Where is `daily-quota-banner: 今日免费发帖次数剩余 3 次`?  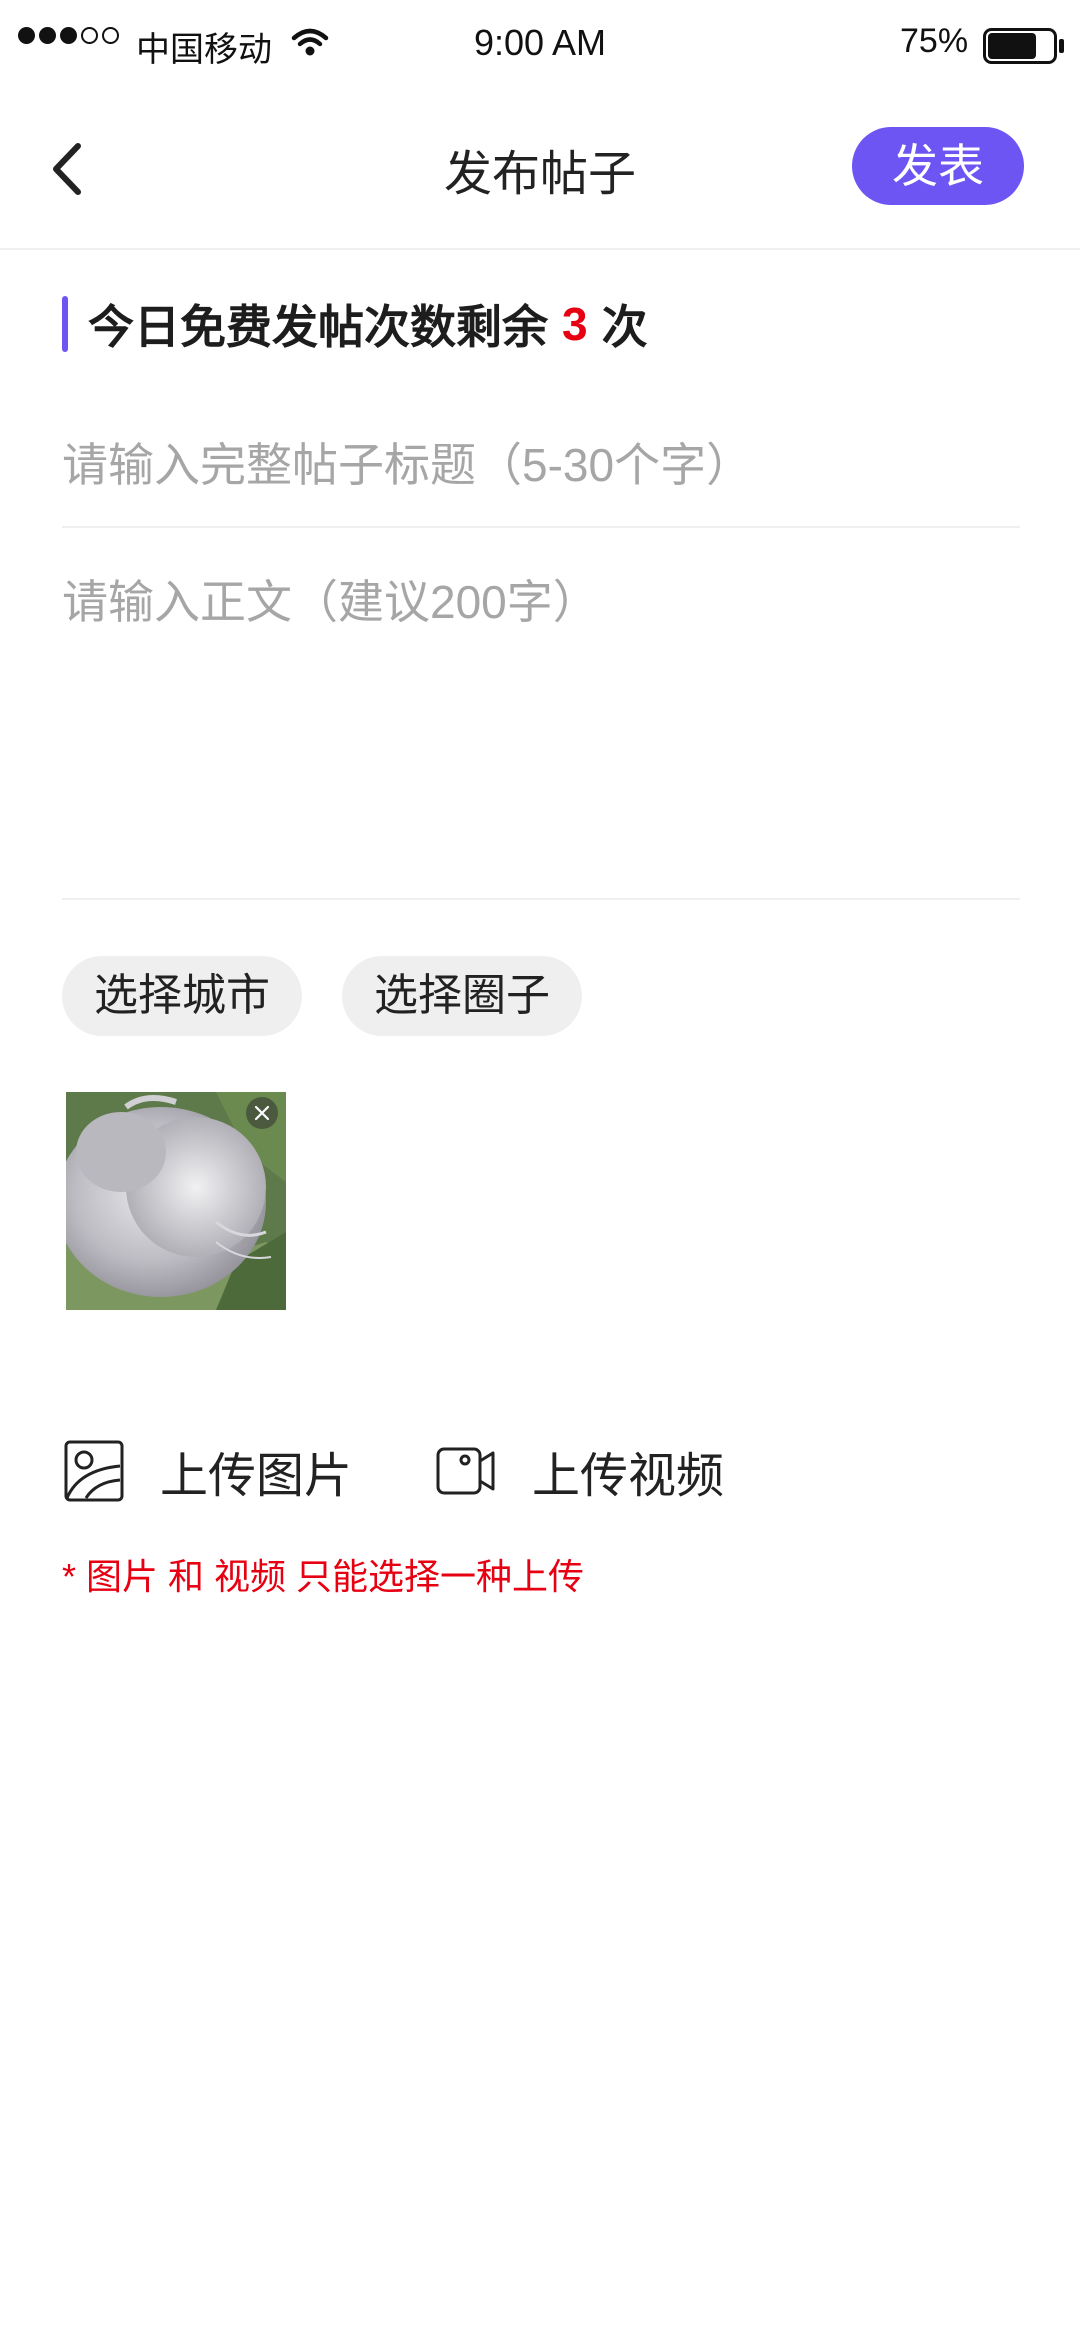 daily-quota-banner: 今日免费发帖次数剩余 3 次 is located at coordinates (355, 324).